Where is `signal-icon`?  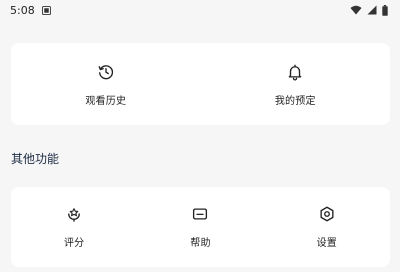
signal-icon is located at coordinates (372, 10).